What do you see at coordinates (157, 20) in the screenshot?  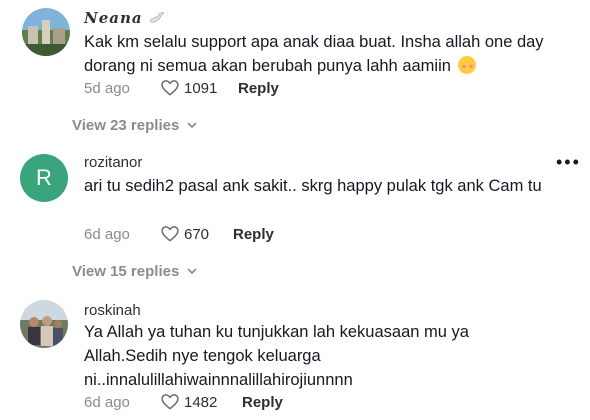 I see `dove-icon` at bounding box center [157, 20].